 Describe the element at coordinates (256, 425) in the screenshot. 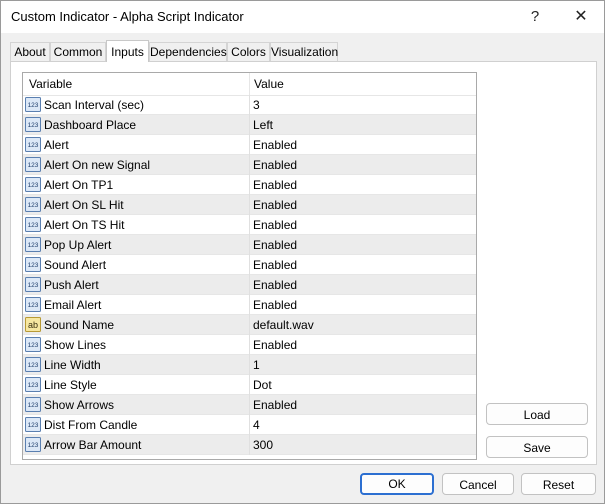

I see `row-value: 4` at that location.